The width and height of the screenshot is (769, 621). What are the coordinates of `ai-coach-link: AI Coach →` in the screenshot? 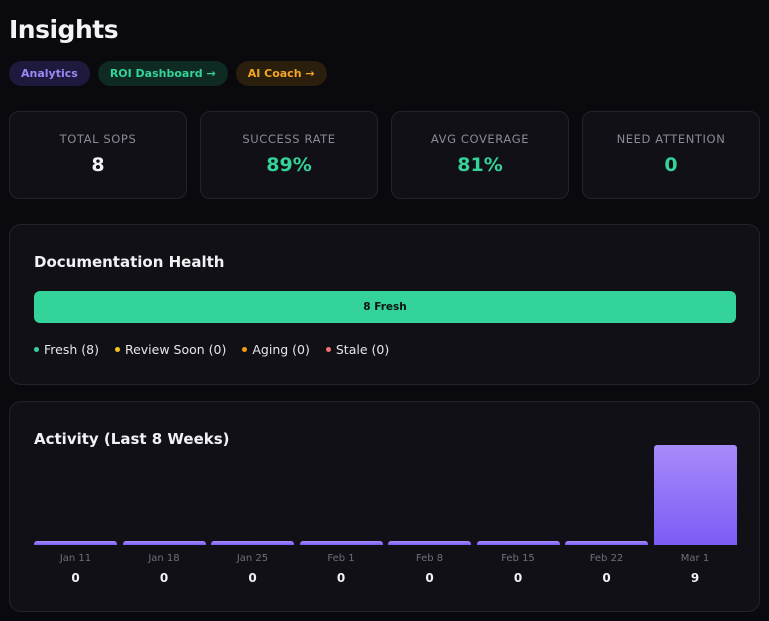 It's located at (281, 73).